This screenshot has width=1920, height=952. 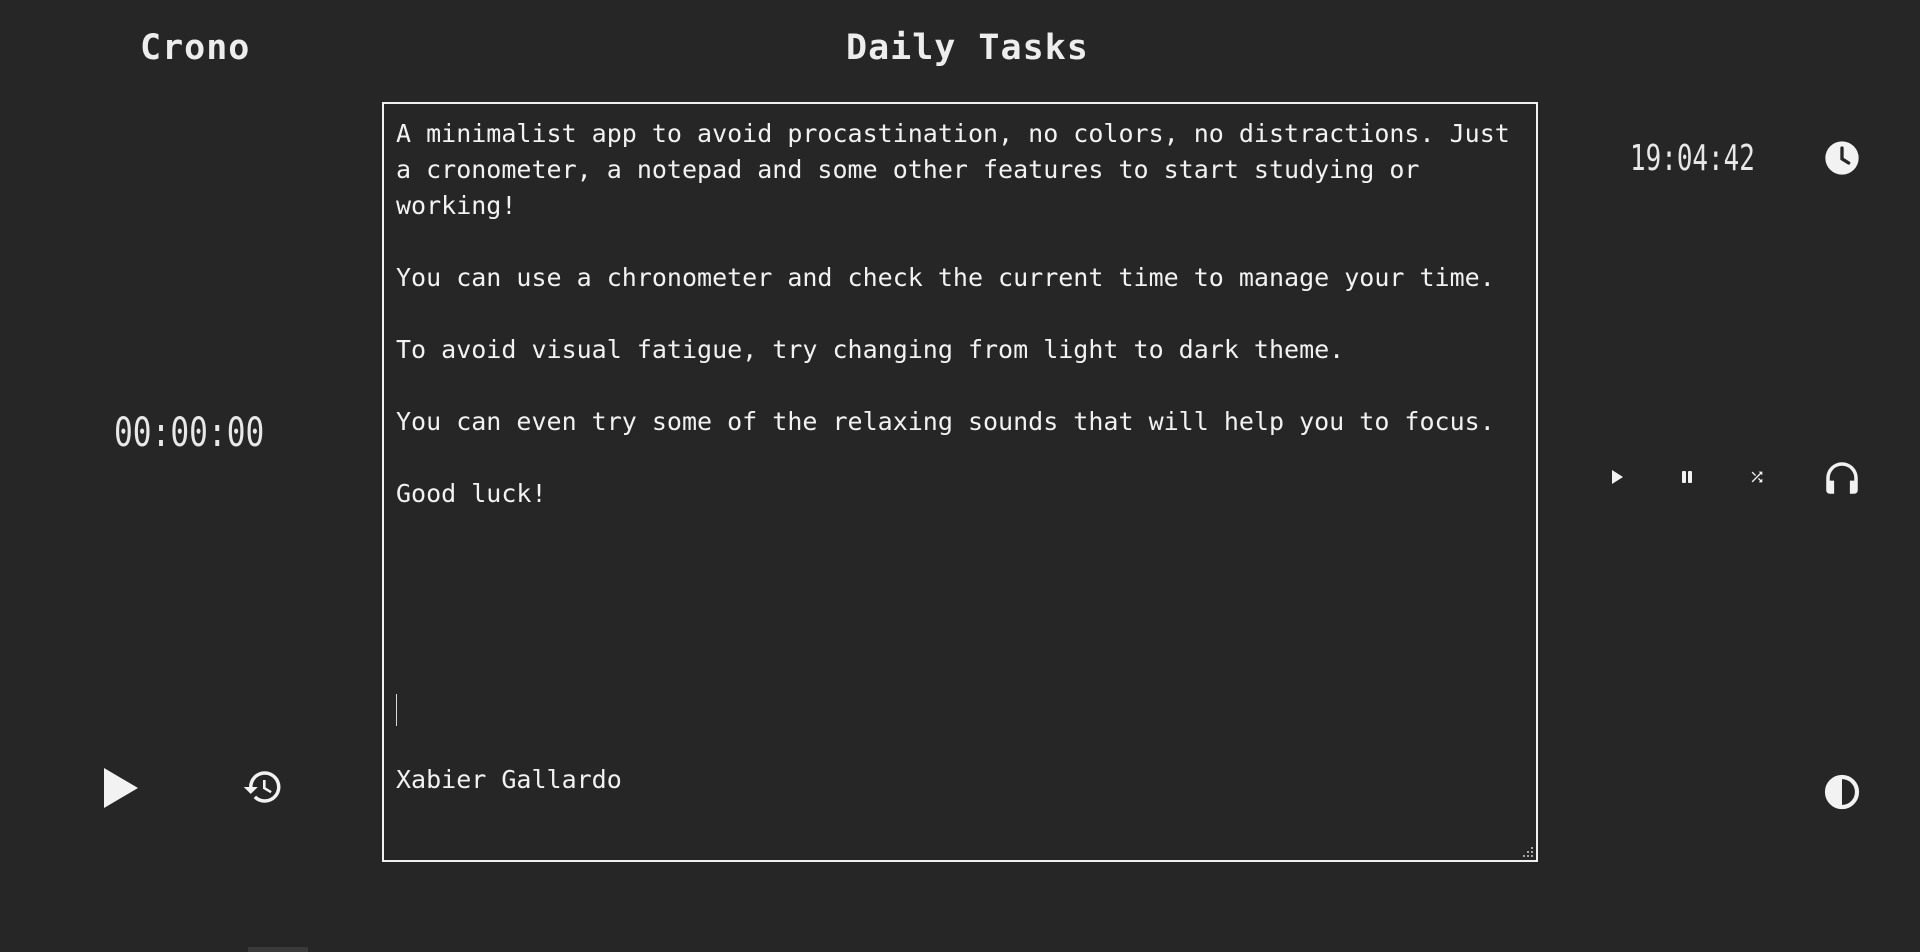 I want to click on shuffle-icon, so click(x=1757, y=477).